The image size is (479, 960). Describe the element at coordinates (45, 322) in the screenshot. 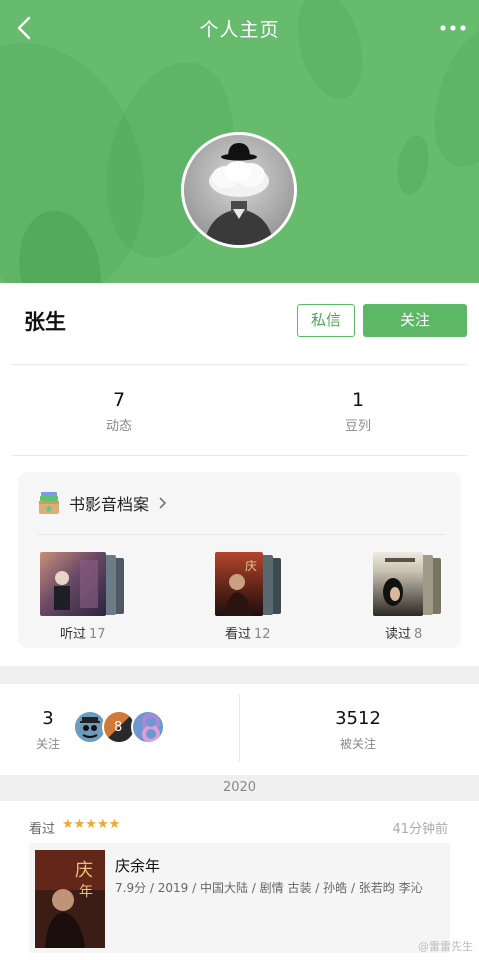

I see `user-name: 张生` at that location.